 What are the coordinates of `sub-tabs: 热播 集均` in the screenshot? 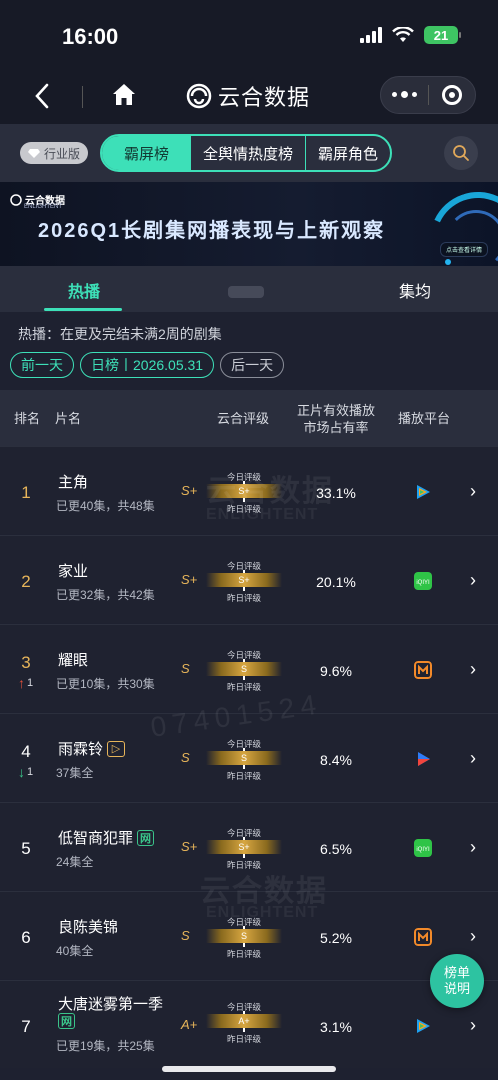 It's located at (249, 289).